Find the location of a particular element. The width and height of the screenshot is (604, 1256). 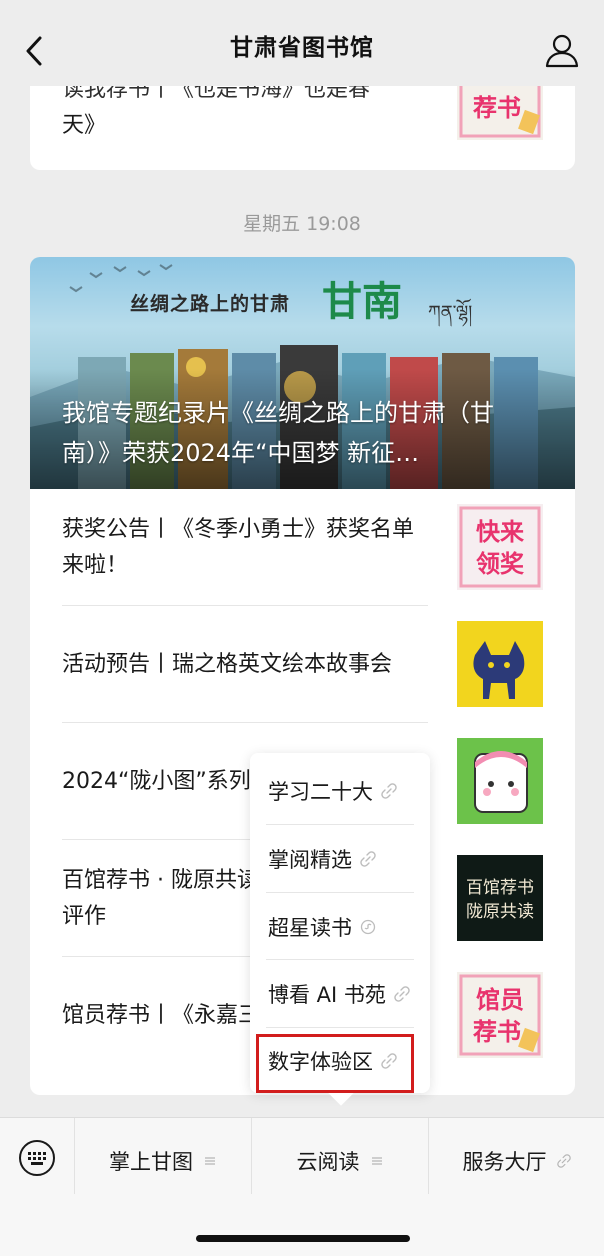

tab-zhangshang-gantu: 掌上甘图 is located at coordinates (163, 1161).